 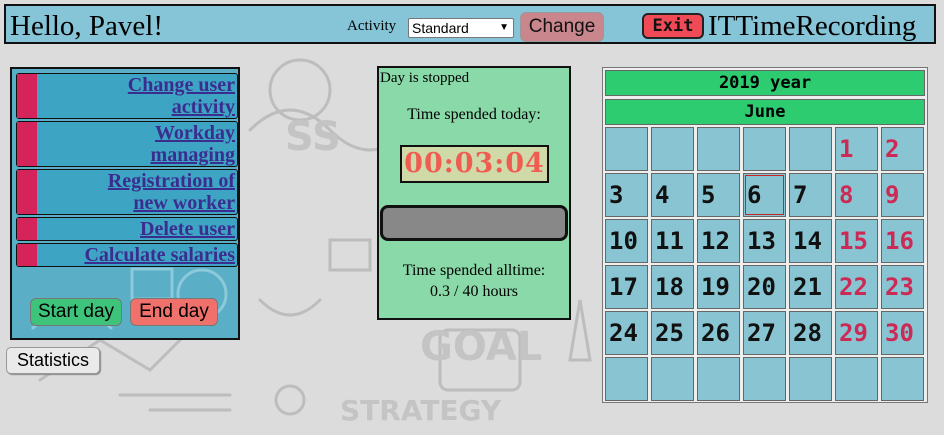 I want to click on menu-change-user-activity: Change user activity, so click(x=127, y=96).